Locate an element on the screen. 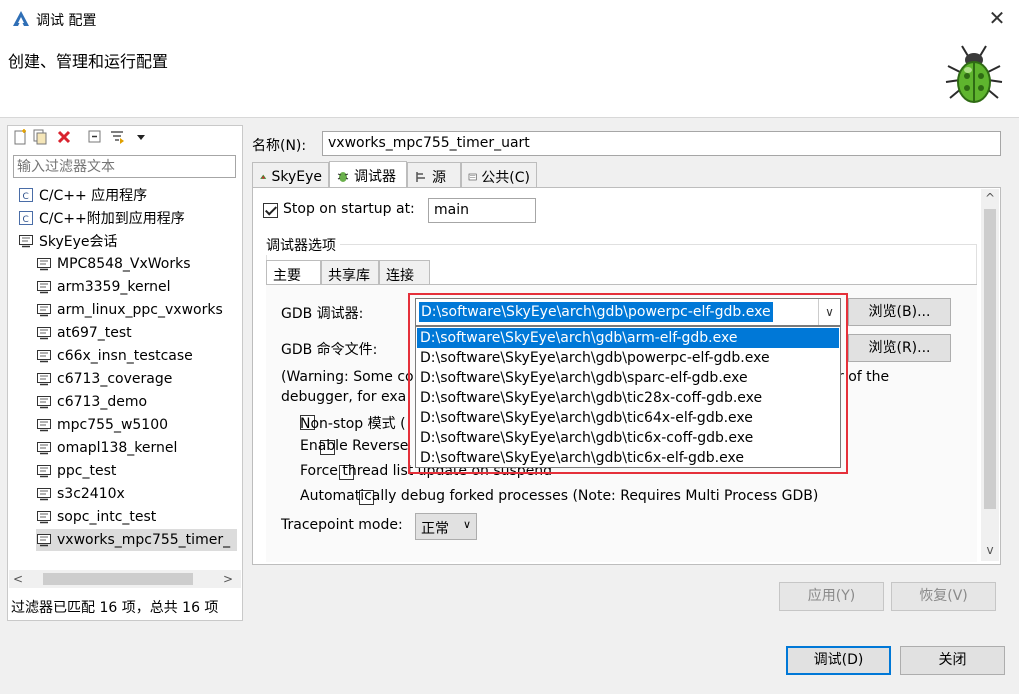 The height and width of the screenshot is (694, 1019). new-config-icon is located at coordinates (20, 137).